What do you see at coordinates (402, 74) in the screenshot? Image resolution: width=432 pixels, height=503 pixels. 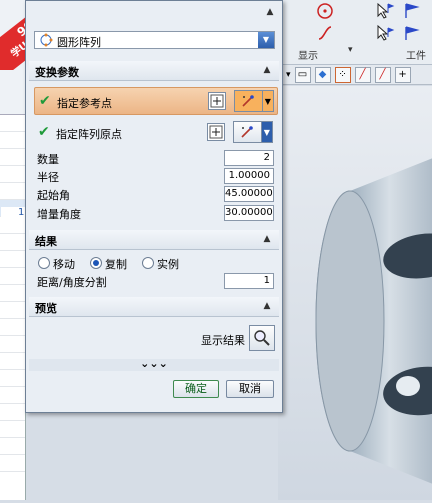 I see `more-snap-icon: +` at bounding box center [402, 74].